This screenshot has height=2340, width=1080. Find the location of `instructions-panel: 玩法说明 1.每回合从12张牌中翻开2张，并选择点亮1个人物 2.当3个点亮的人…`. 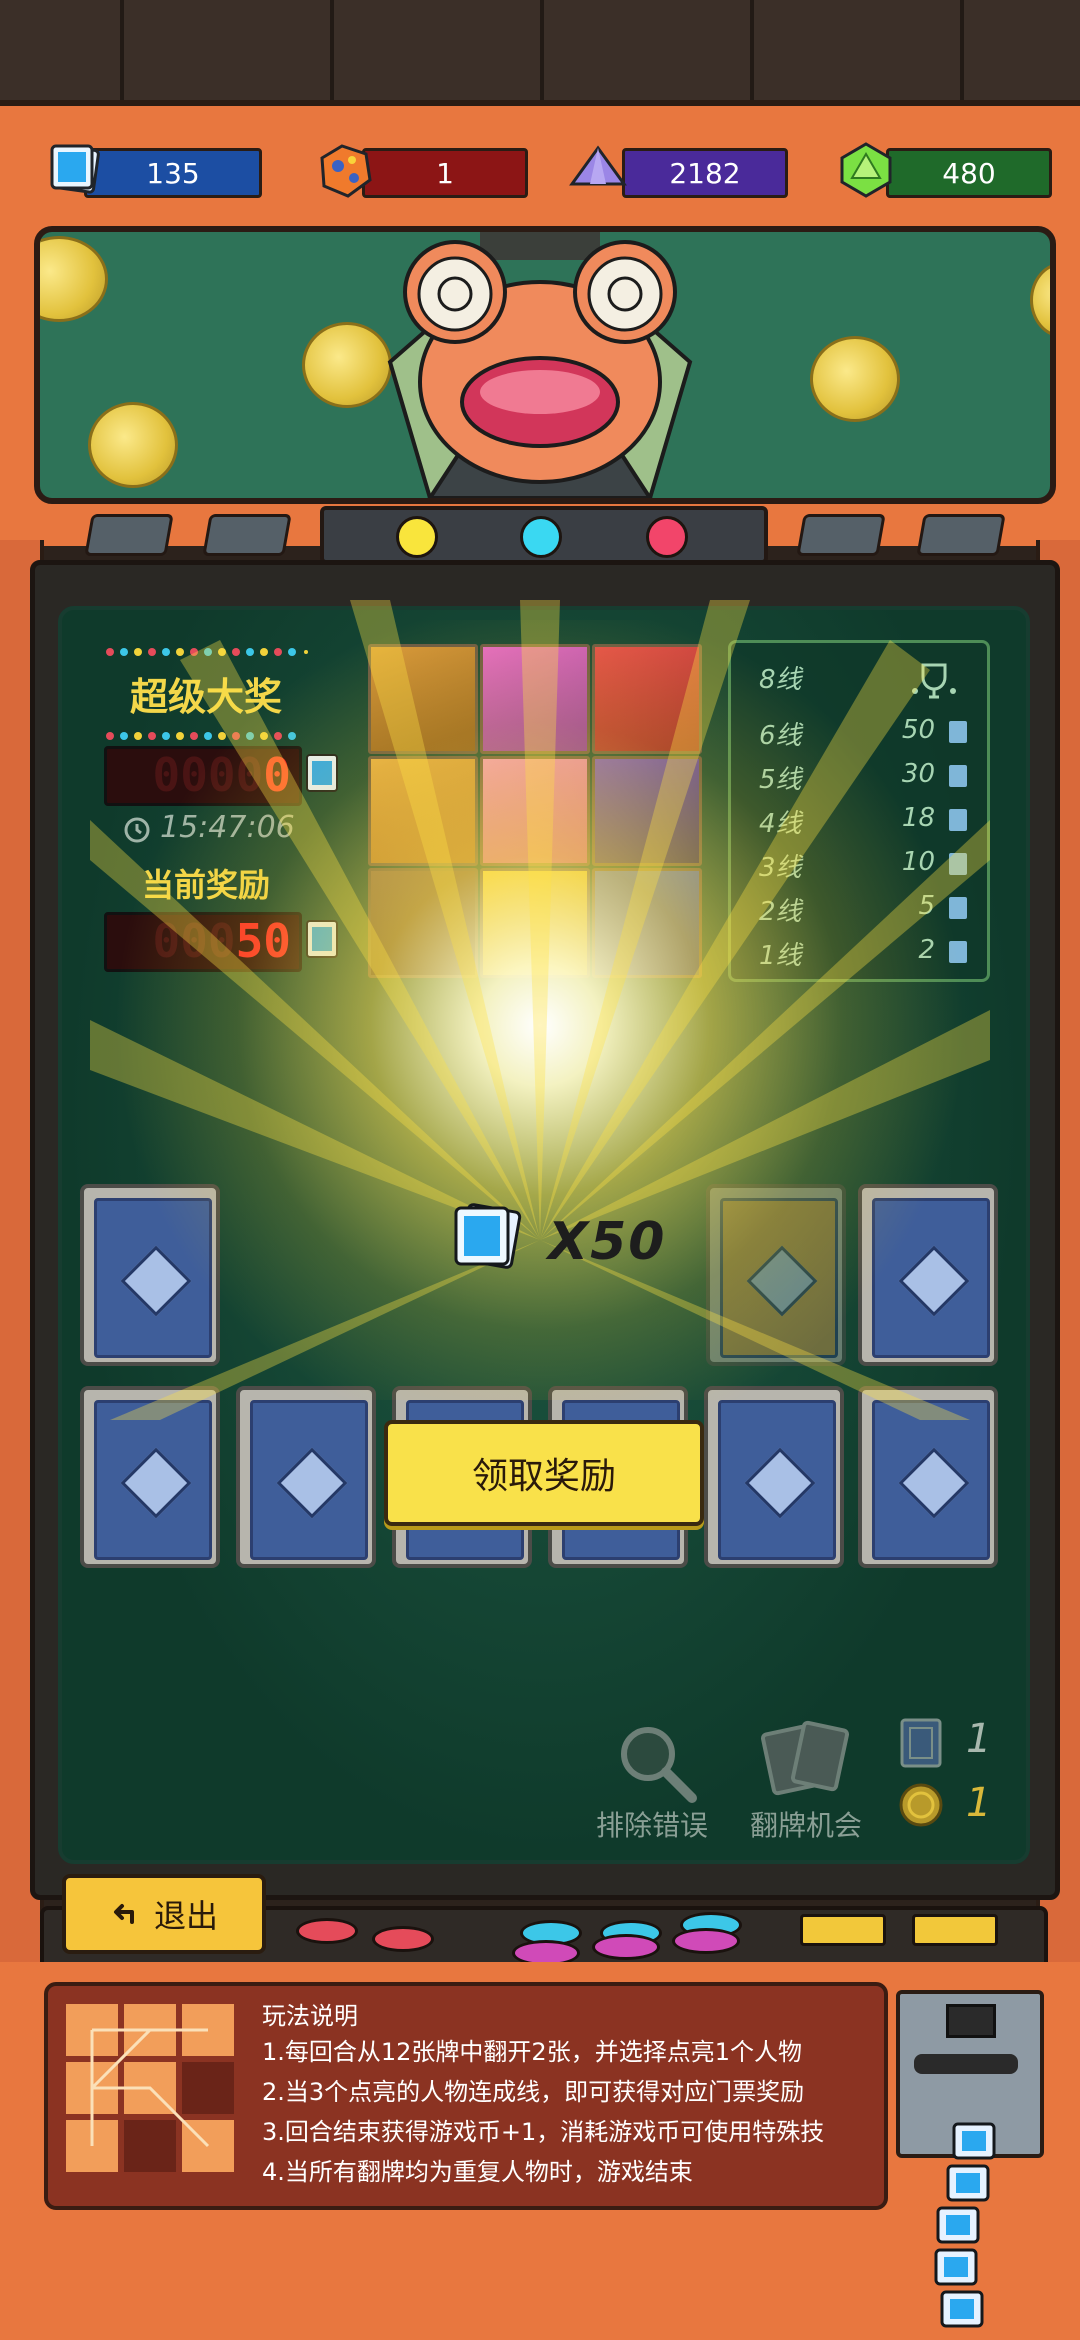

instructions-panel: 玩法说明 1.每回合从12张牌中翻开2张，并选择点亮1个人物 2.当3个点亮的人… is located at coordinates (466, 2096).